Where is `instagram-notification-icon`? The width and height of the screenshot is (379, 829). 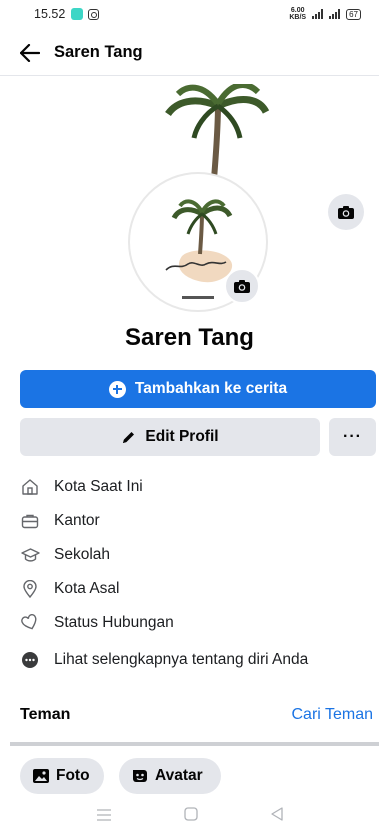
instagram-notification-icon is located at coordinates (94, 14).